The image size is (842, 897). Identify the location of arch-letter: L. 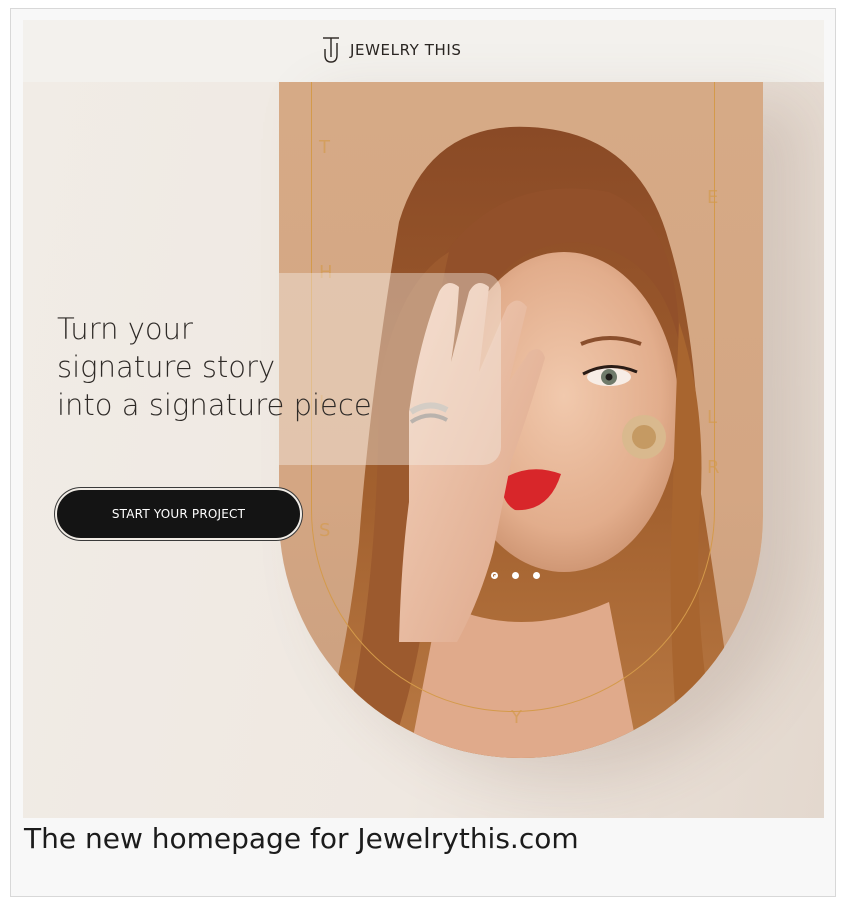
(712, 417).